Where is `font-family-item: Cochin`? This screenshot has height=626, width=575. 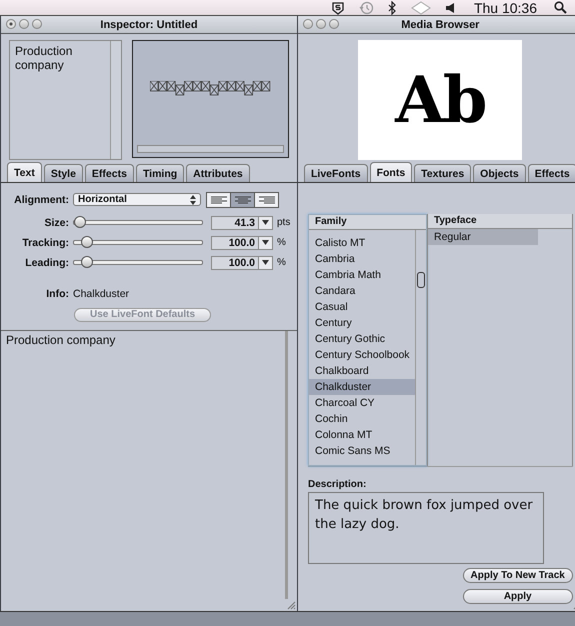
font-family-item: Cochin is located at coordinates (362, 419).